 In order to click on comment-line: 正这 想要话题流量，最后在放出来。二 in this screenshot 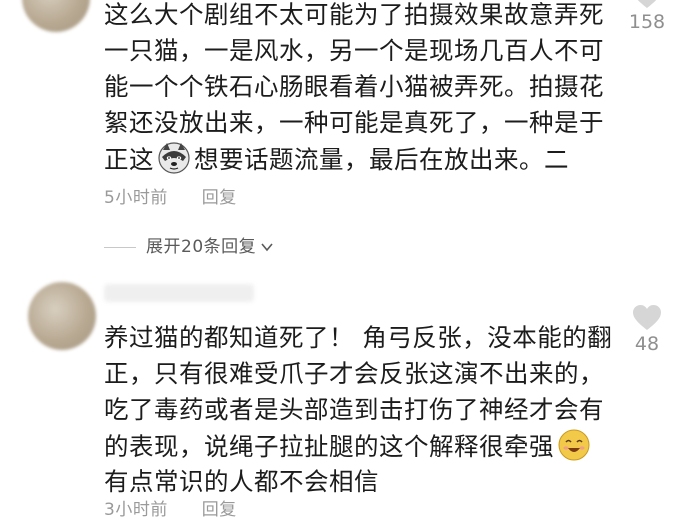, I will do `click(354, 159)`.